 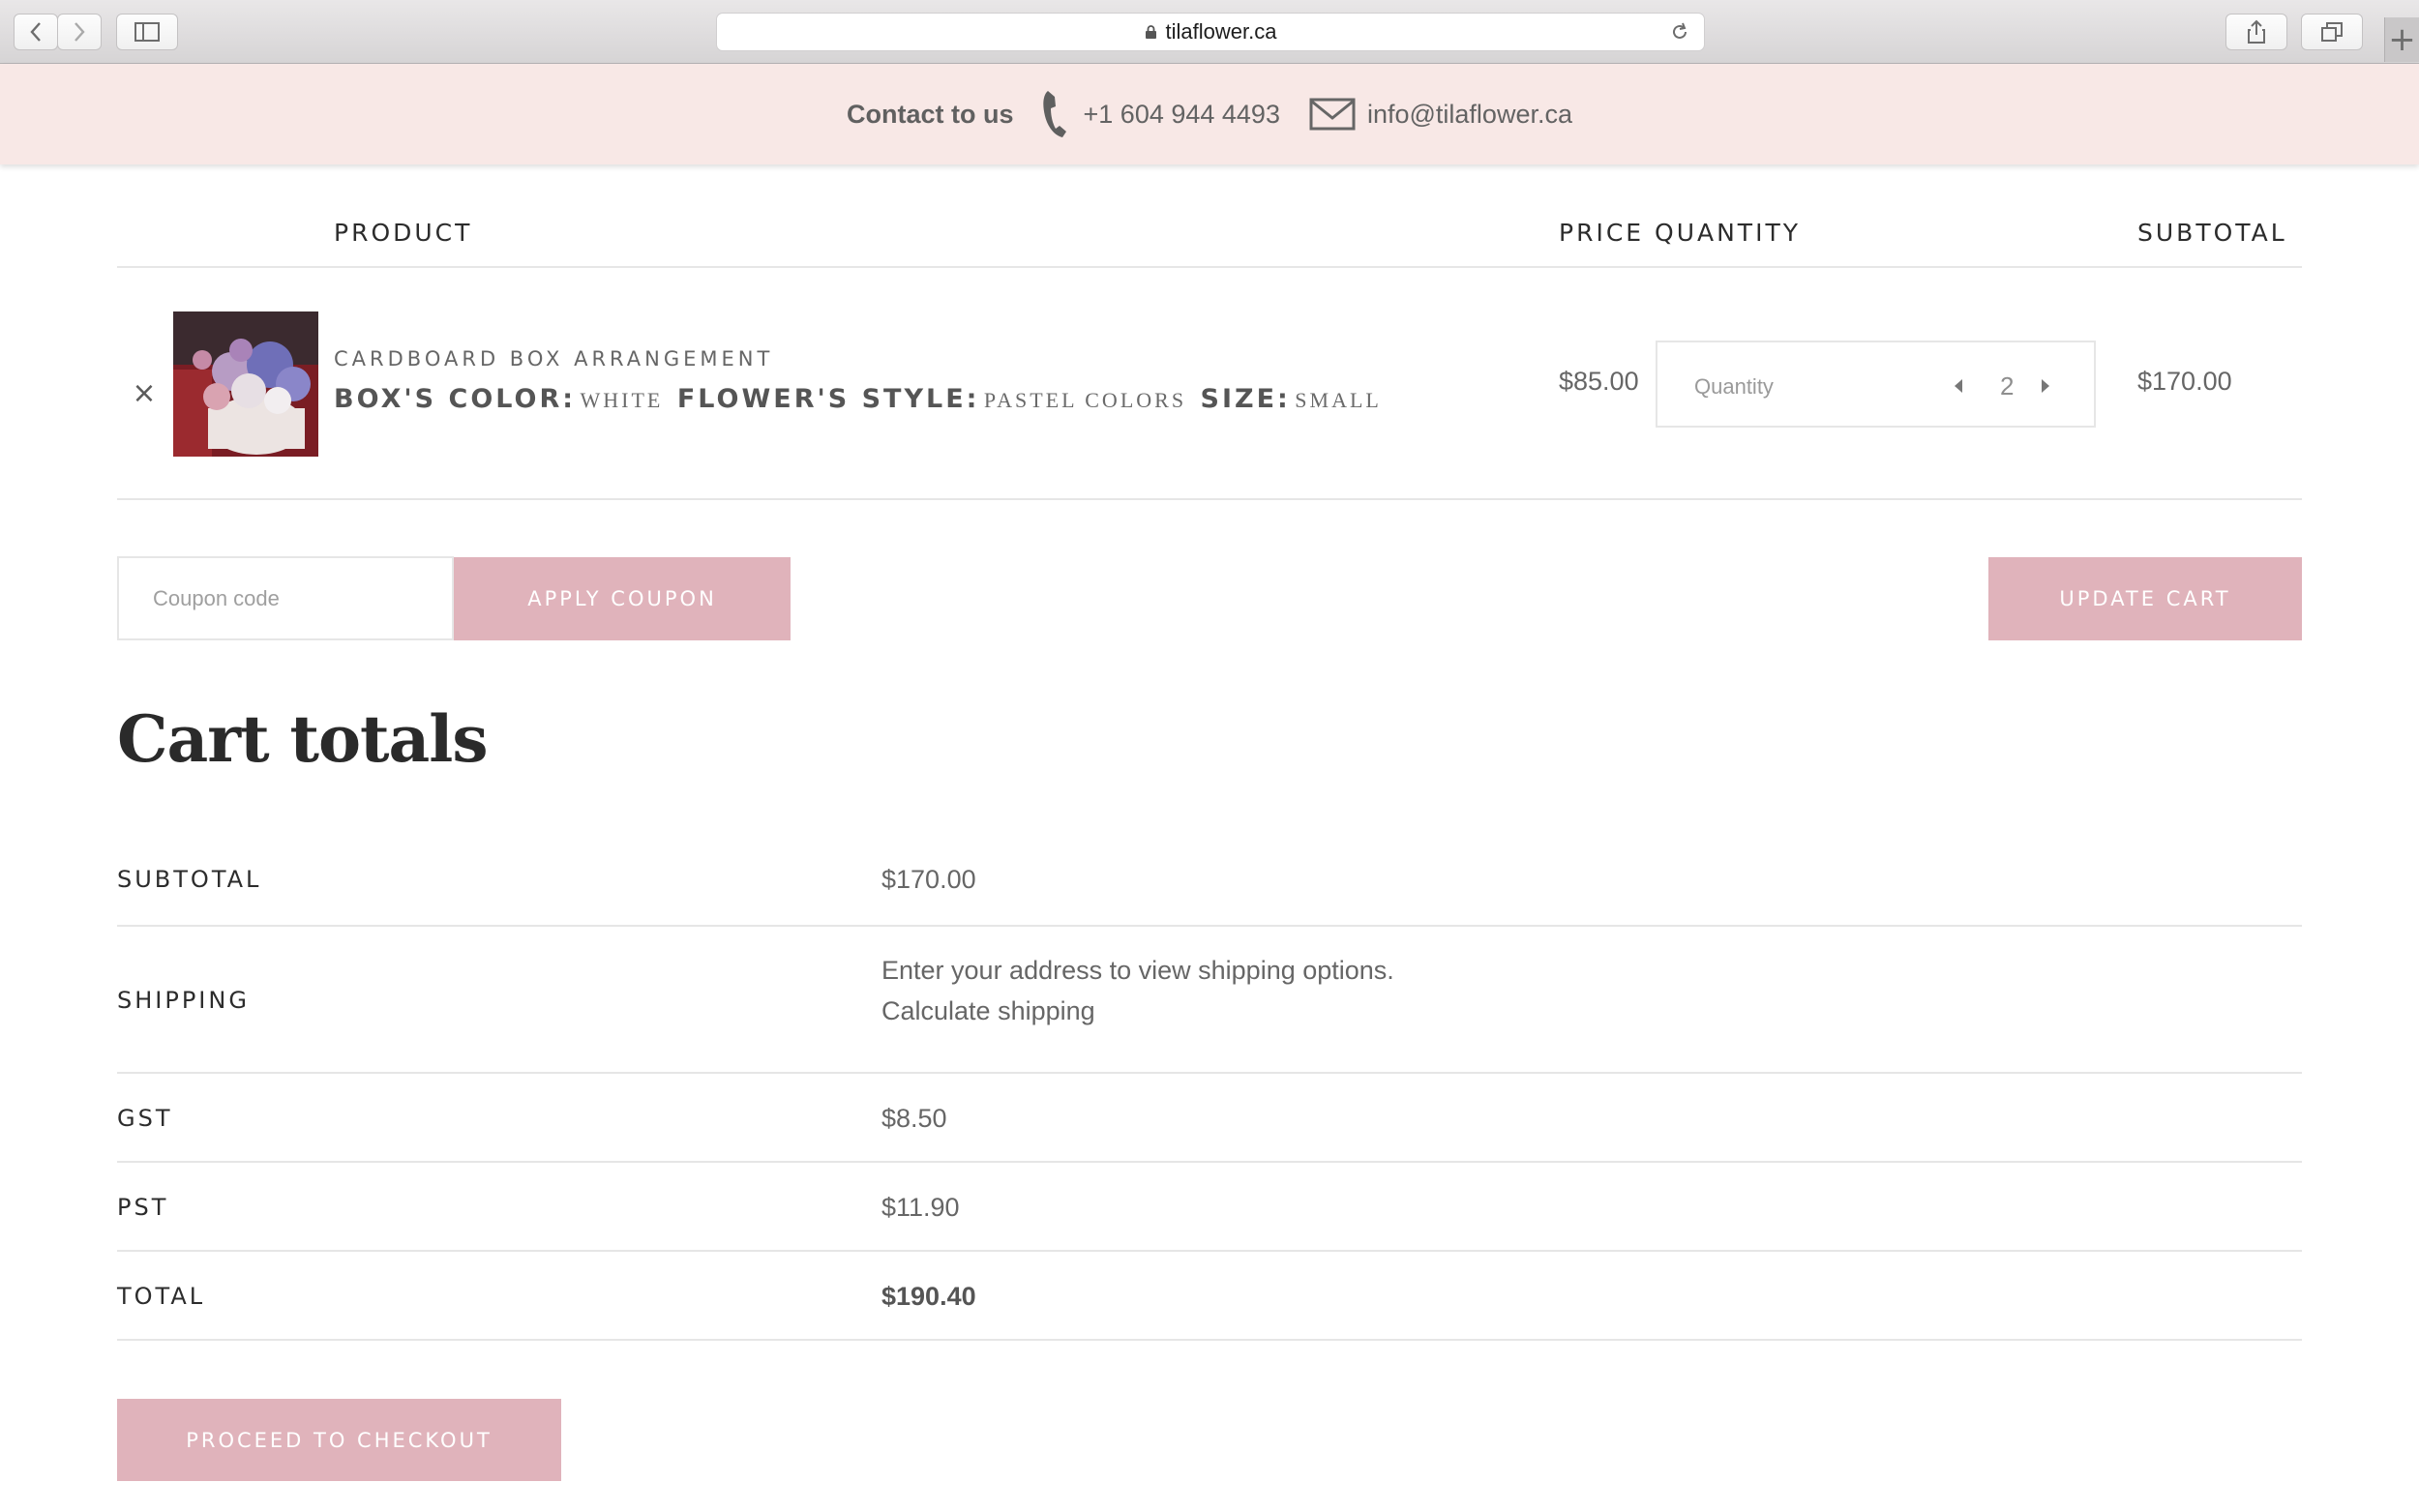 I want to click on totals-row-subtotal: SUBTOTAL $170.00, so click(x=1209, y=880).